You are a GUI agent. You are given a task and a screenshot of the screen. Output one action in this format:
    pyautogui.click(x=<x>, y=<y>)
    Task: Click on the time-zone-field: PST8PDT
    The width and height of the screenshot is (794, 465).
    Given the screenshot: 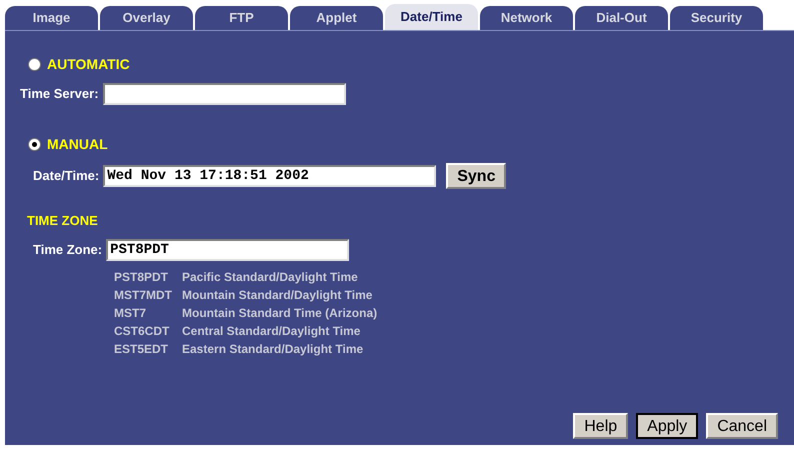 What is the action you would take?
    pyautogui.click(x=228, y=249)
    